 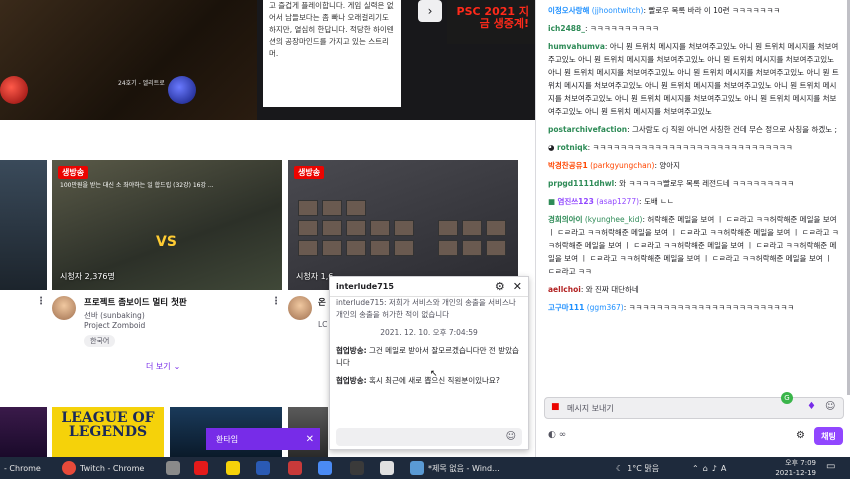 What do you see at coordinates (429, 437) in the screenshot?
I see `whisper-input: ☺` at bounding box center [429, 437].